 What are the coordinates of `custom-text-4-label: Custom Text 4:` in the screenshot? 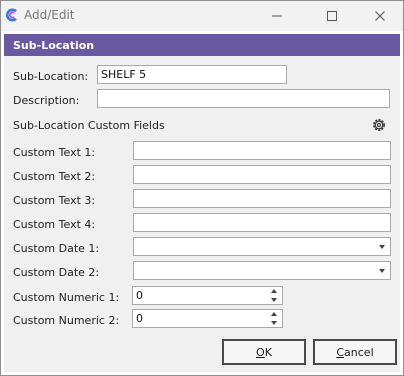 It's located at (54, 224).